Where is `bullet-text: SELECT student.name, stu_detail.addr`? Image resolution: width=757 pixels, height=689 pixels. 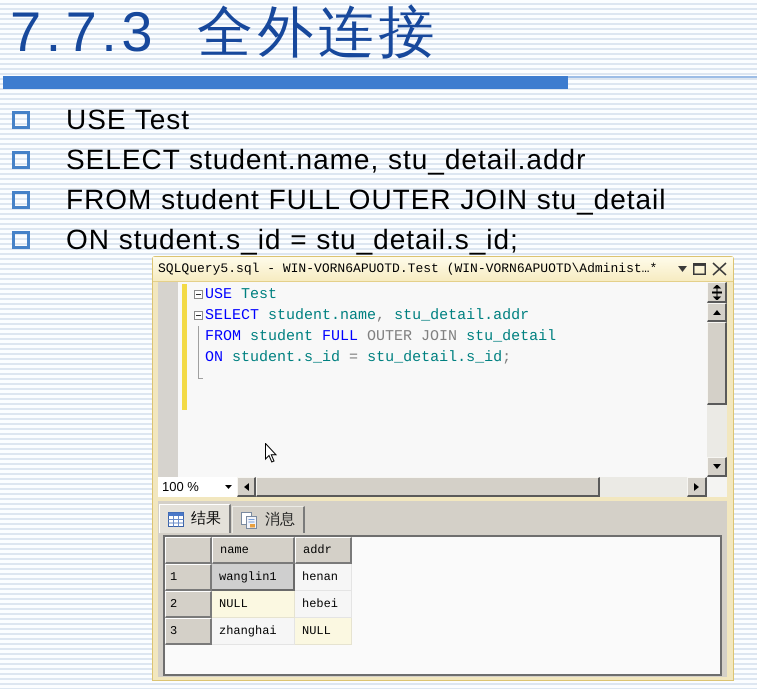 bullet-text: SELECT student.name, stu_detail.addr is located at coordinates (326, 160).